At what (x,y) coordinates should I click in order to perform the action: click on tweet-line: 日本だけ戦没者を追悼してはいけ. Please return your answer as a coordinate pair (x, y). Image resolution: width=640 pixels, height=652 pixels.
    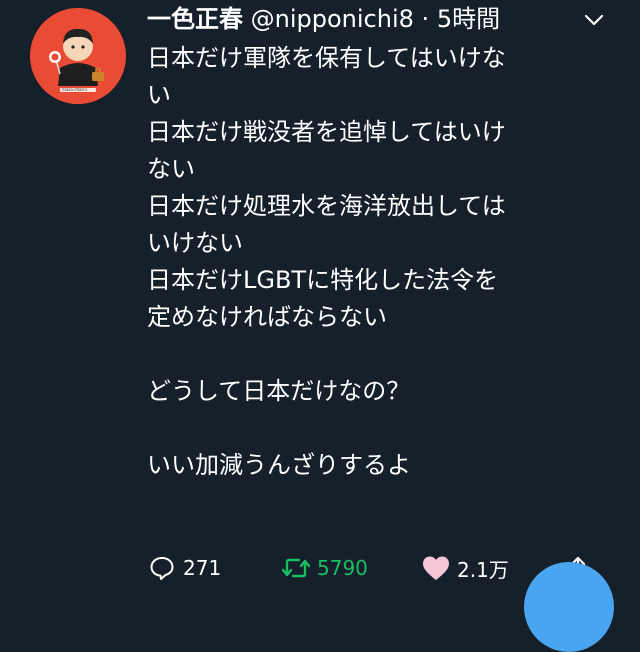
    Looking at the image, I should click on (326, 132).